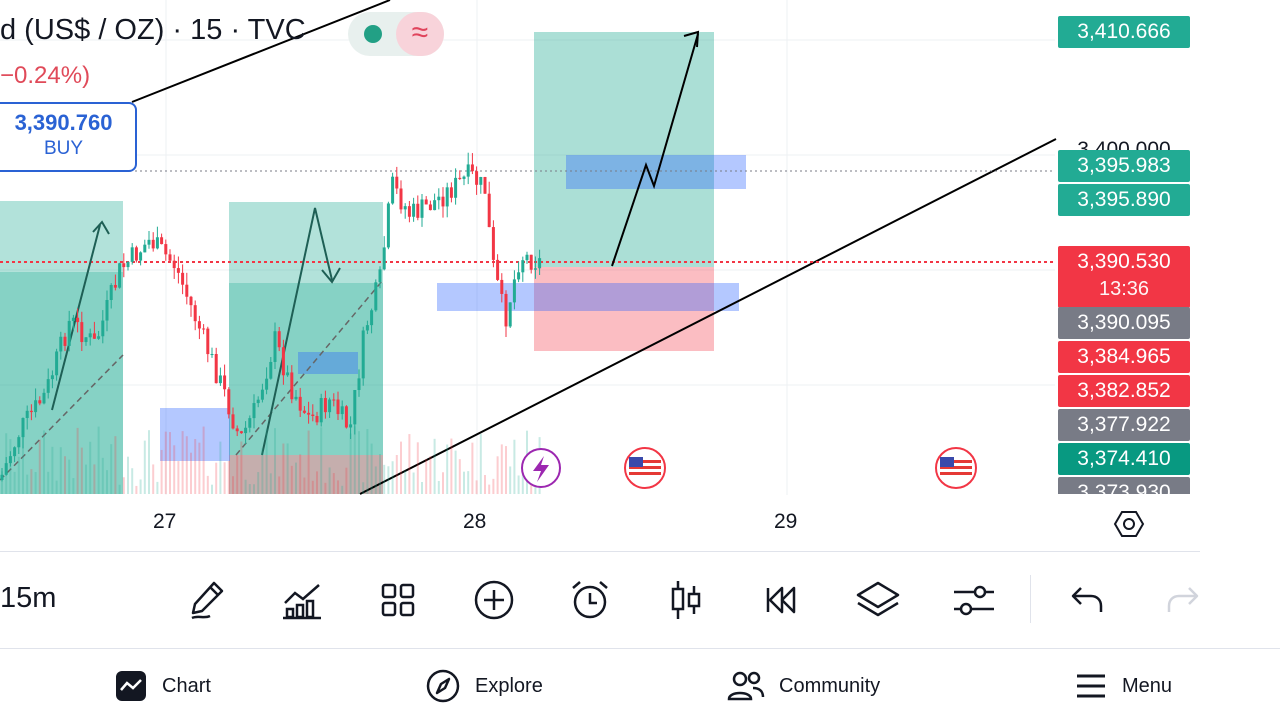 This screenshot has height=720, width=1280. I want to click on last-price-label: 3,390.530 13:36, so click(1124, 277).